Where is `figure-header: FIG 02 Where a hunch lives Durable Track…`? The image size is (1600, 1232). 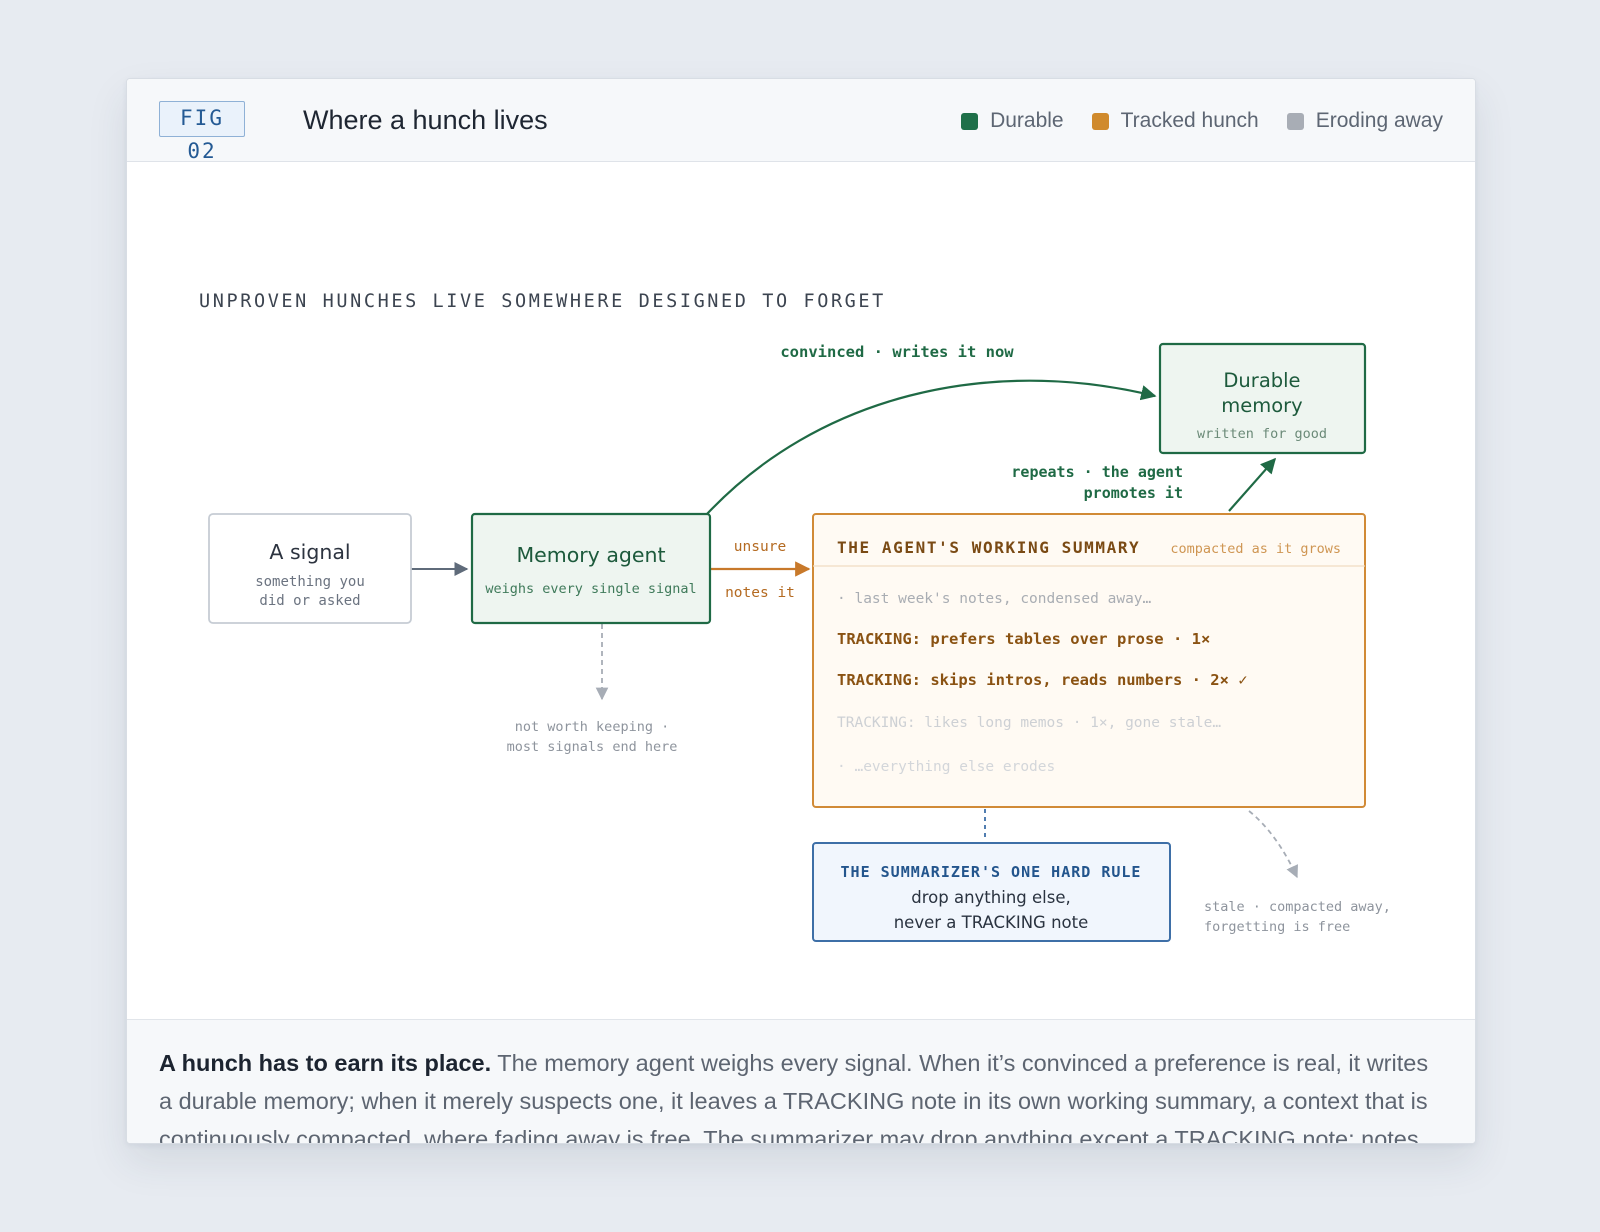 figure-header: FIG 02 Where a hunch lives Durable Track… is located at coordinates (801, 121).